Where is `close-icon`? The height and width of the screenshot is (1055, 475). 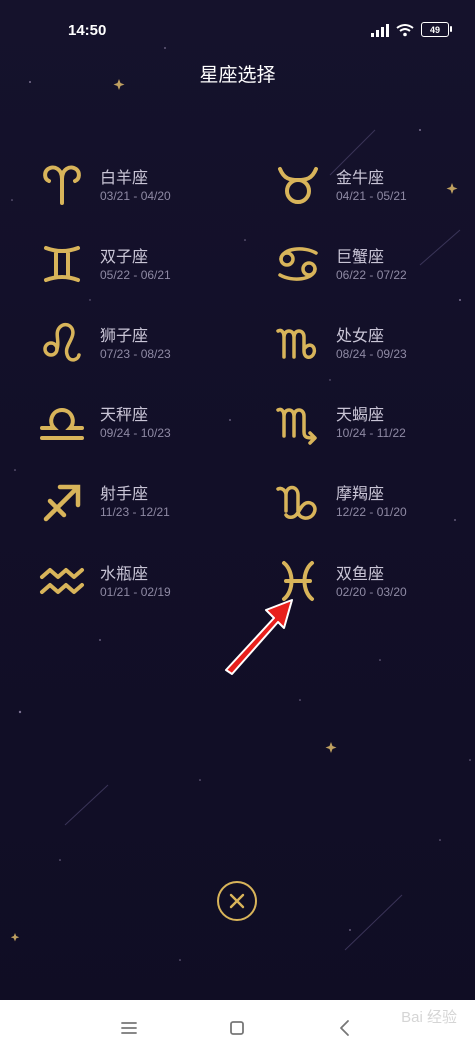
close-icon is located at coordinates (237, 901).